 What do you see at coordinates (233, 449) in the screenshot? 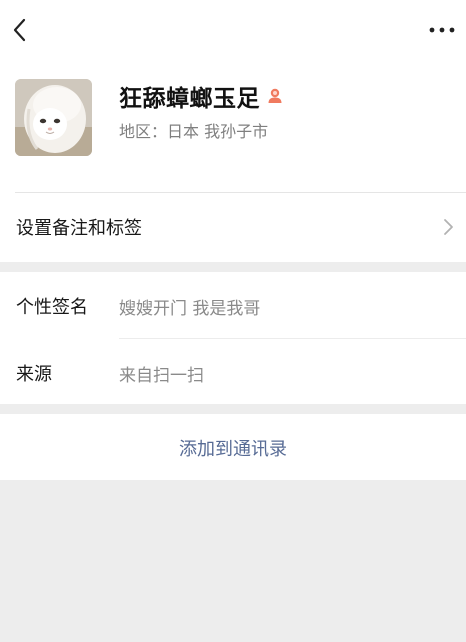
I see `add-to-contacts-label: 添加到通讯录` at bounding box center [233, 449].